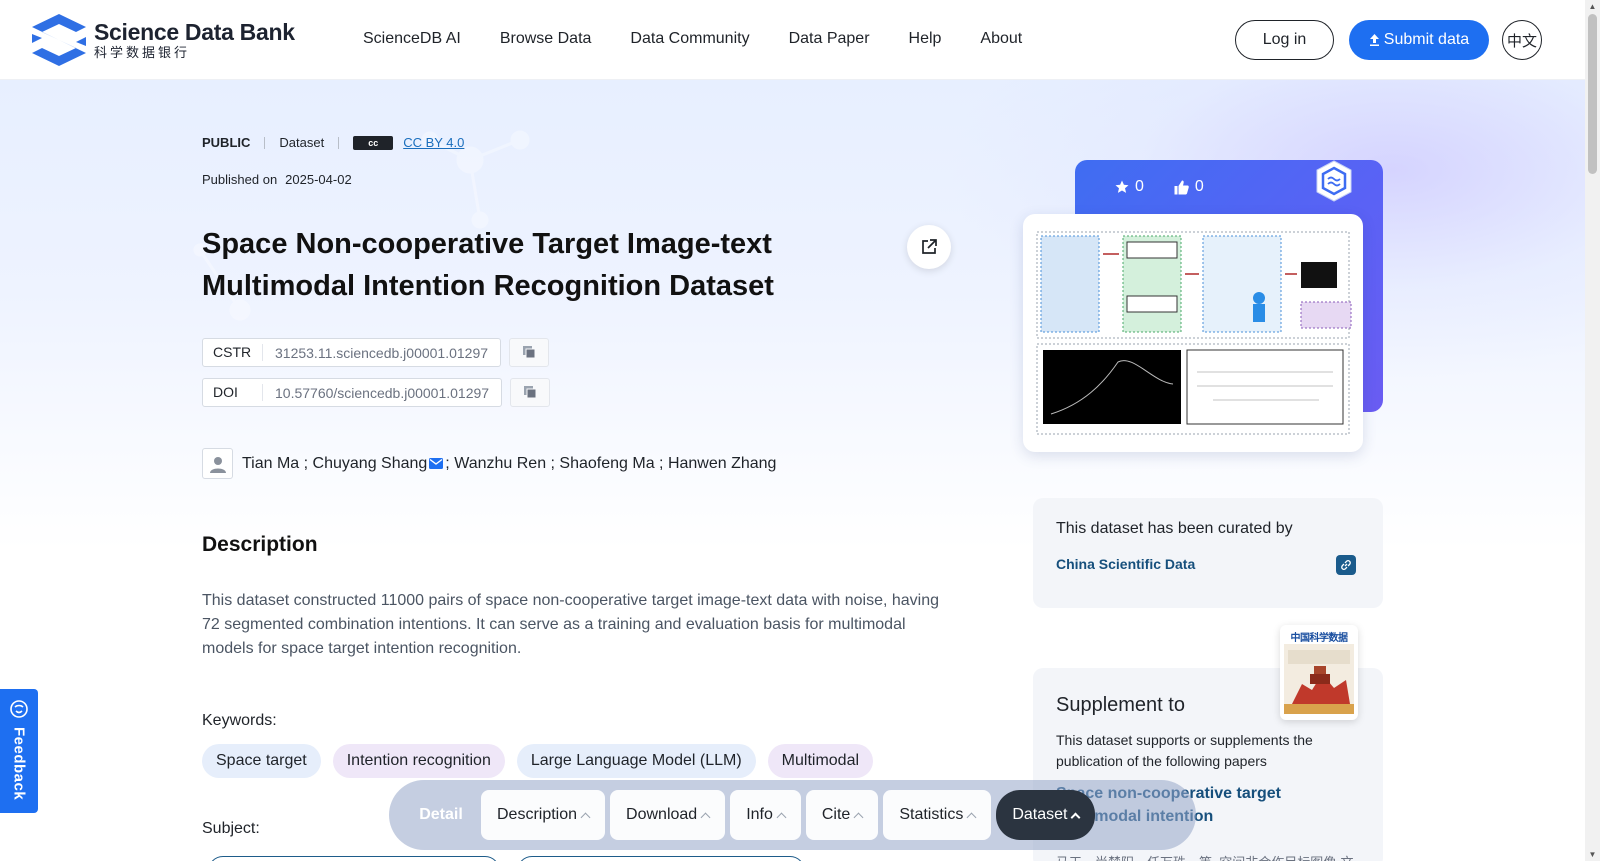  I want to click on tab-dataset-label: Dataset, so click(1040, 814).